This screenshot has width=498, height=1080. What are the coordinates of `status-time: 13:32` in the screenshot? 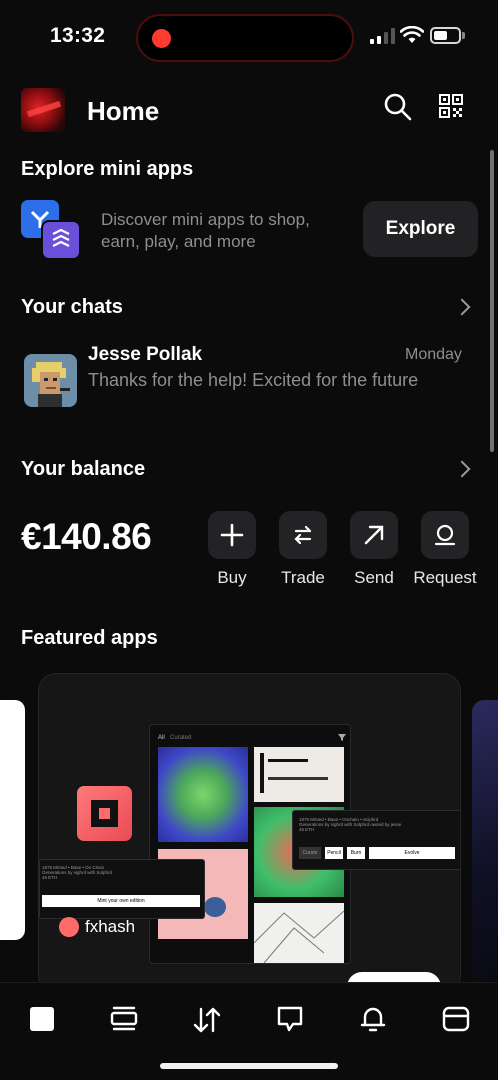 It's located at (78, 35).